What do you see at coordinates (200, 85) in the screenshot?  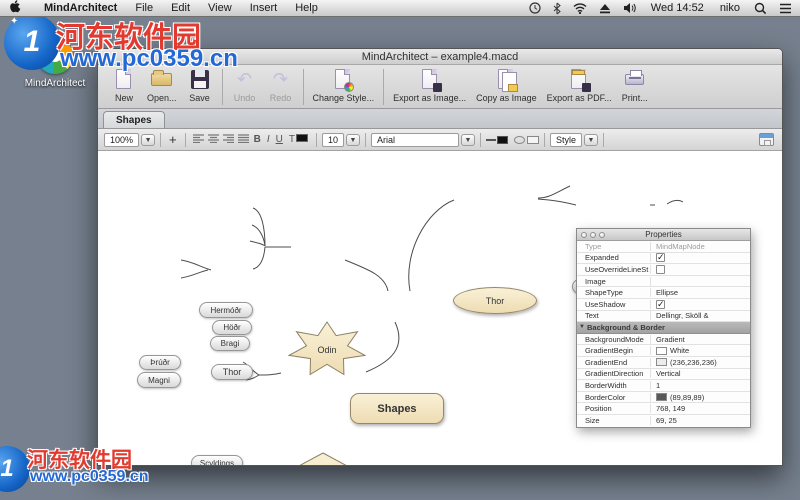 I see `save-button: Save` at bounding box center [200, 85].